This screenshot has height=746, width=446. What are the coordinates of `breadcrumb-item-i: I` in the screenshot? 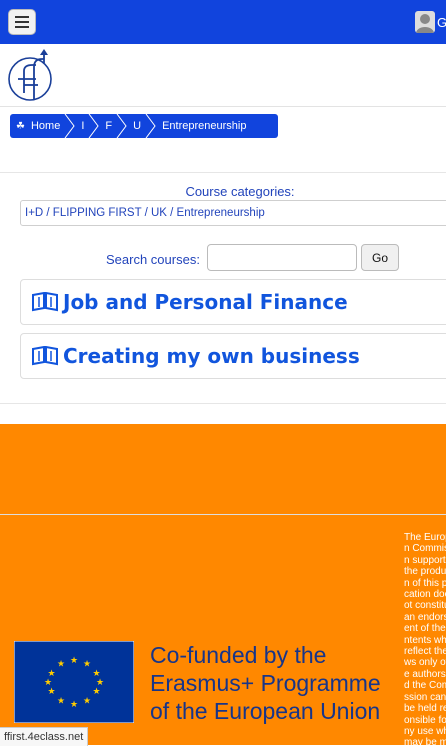 It's located at (81, 126).